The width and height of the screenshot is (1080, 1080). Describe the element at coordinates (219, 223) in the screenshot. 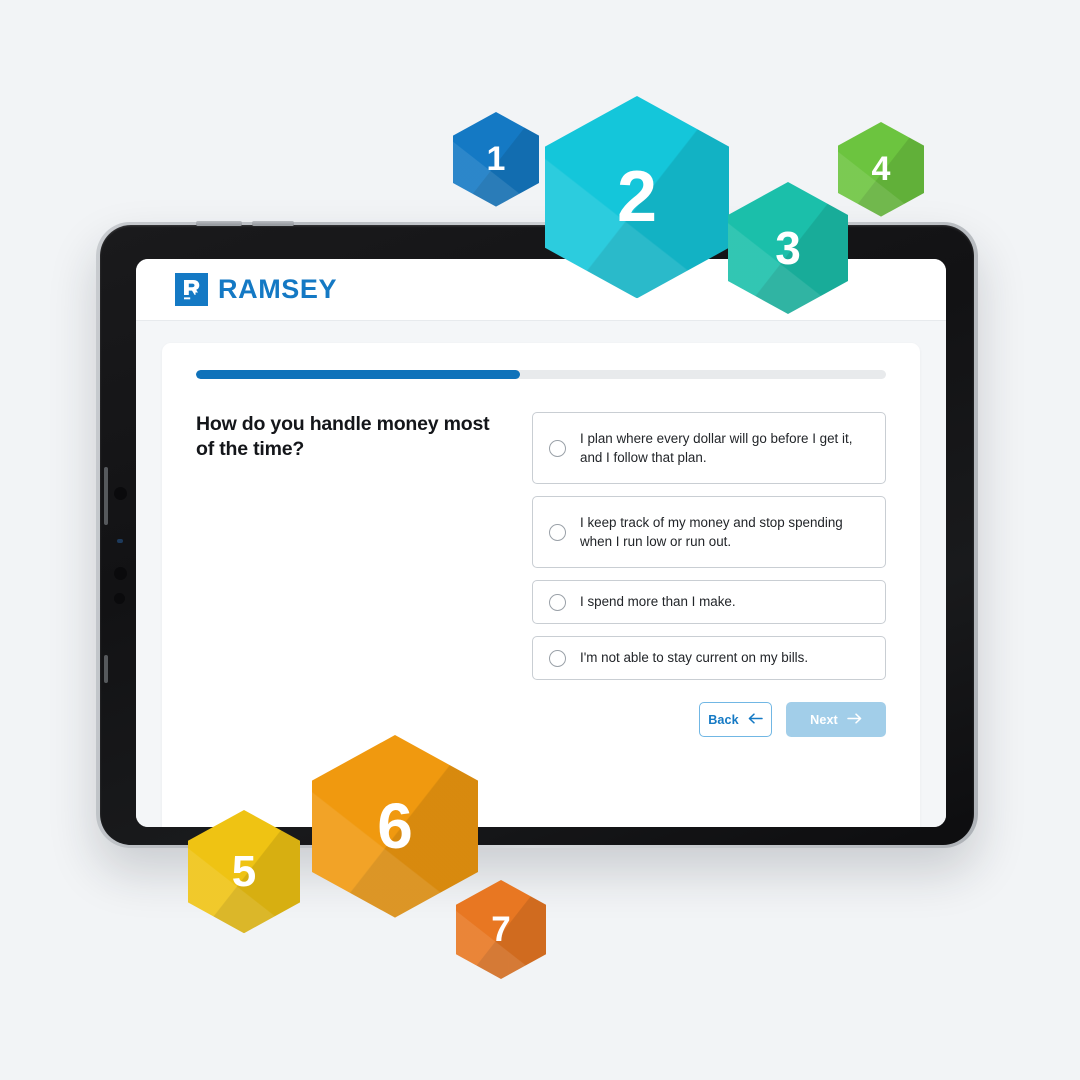

I see `volume-up-button` at that location.